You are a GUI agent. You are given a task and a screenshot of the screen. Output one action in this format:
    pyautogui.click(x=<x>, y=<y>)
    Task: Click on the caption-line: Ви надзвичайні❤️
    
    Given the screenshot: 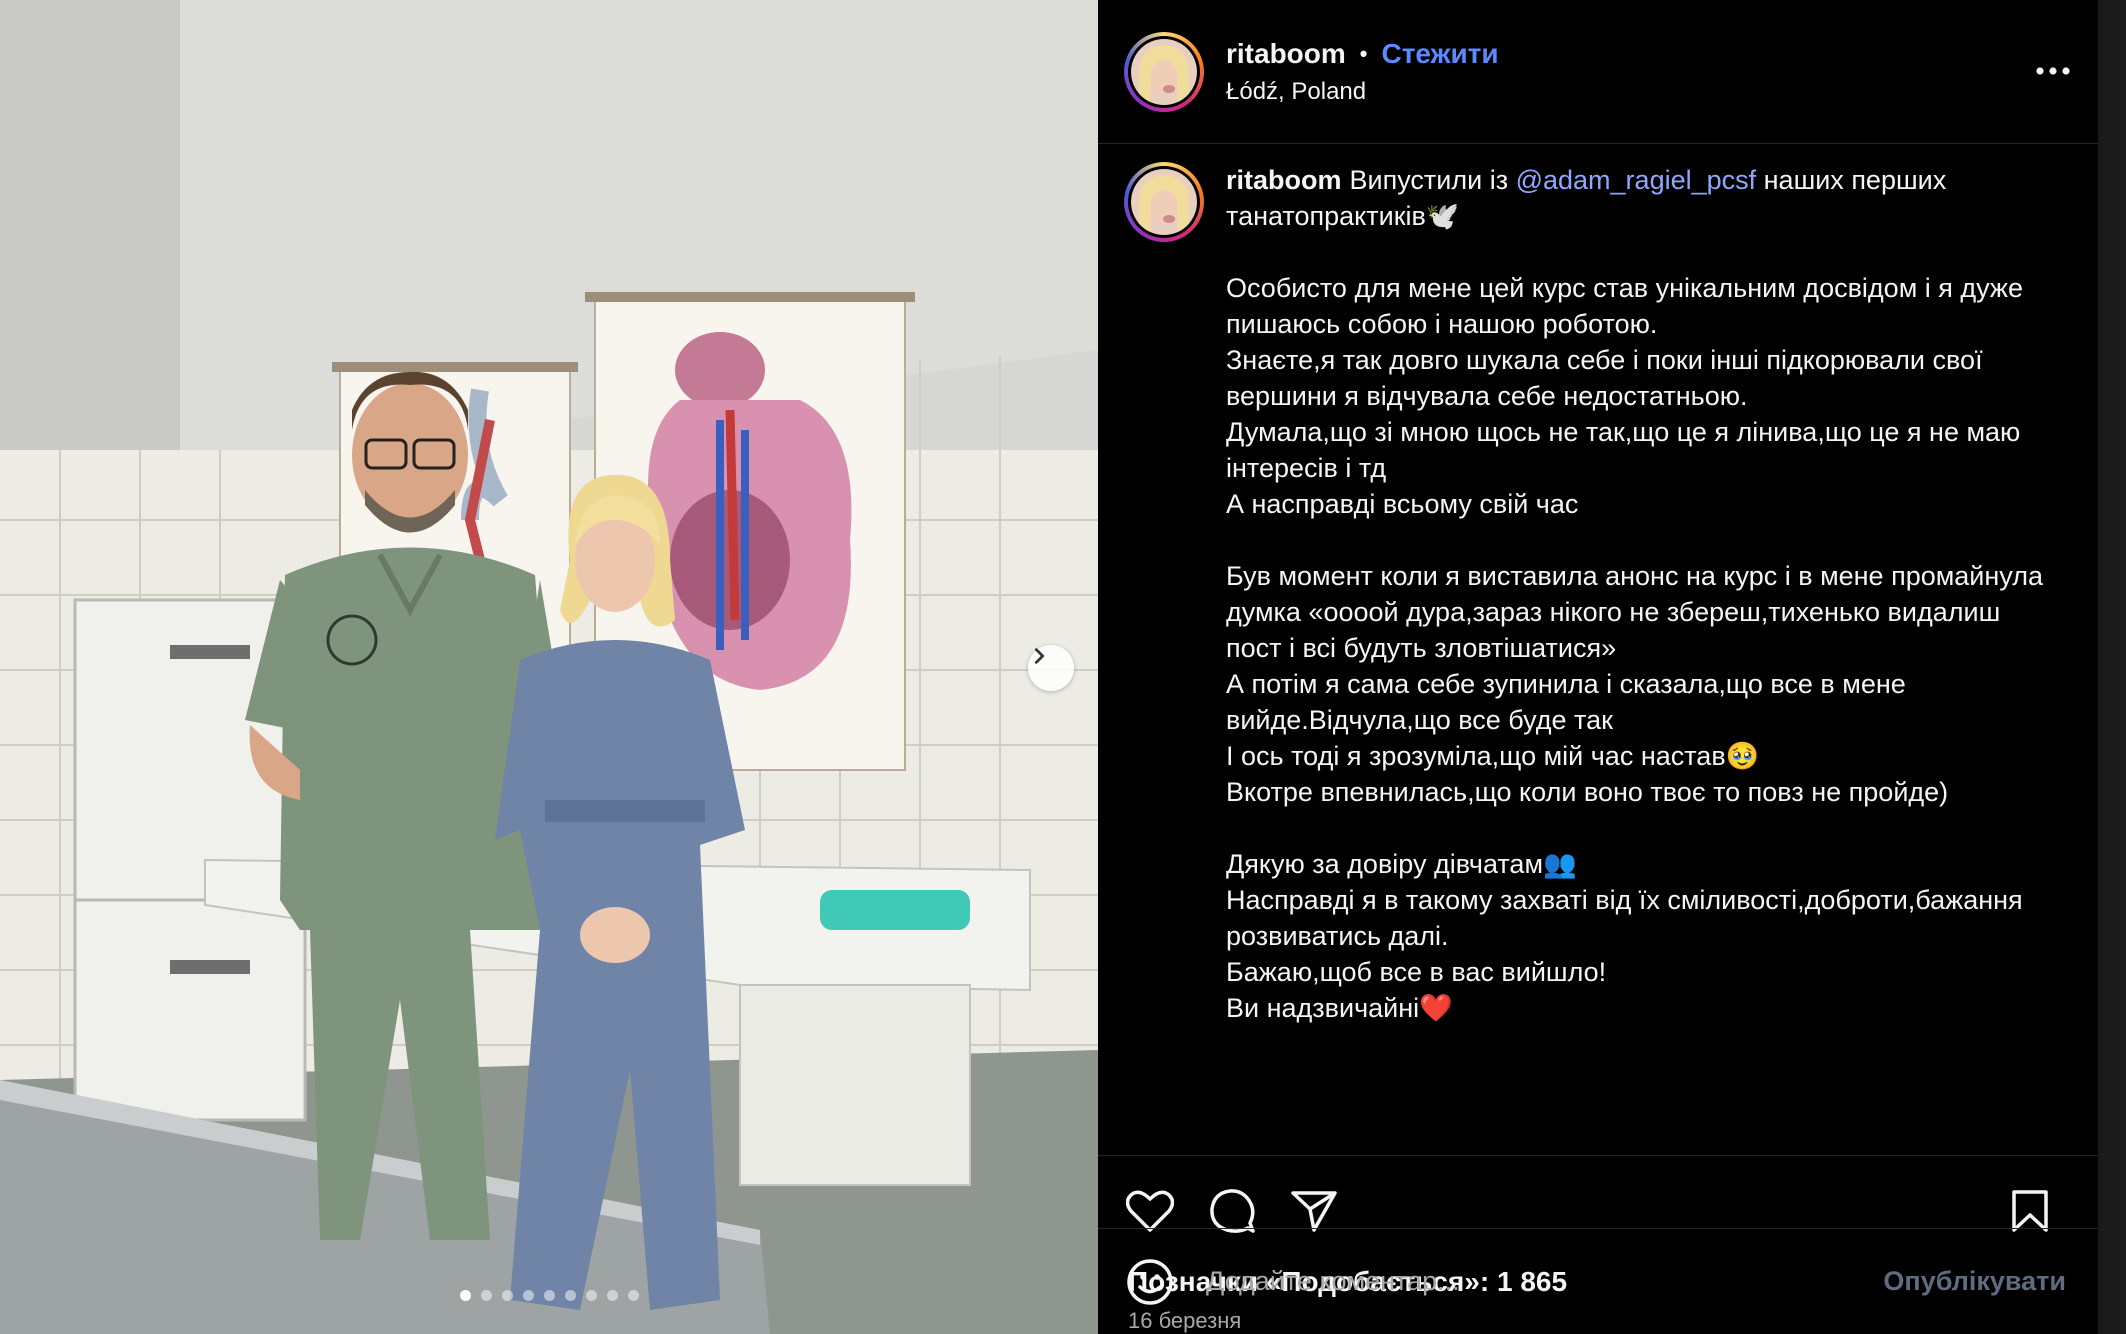 What is the action you would take?
    pyautogui.click(x=1339, y=1008)
    